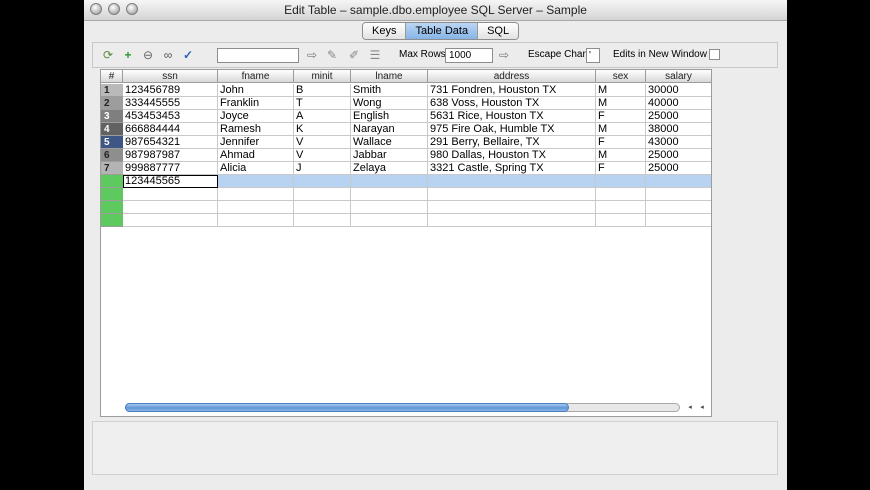  I want to click on cell-address: 731 Fondren, Houston TX, so click(512, 90).